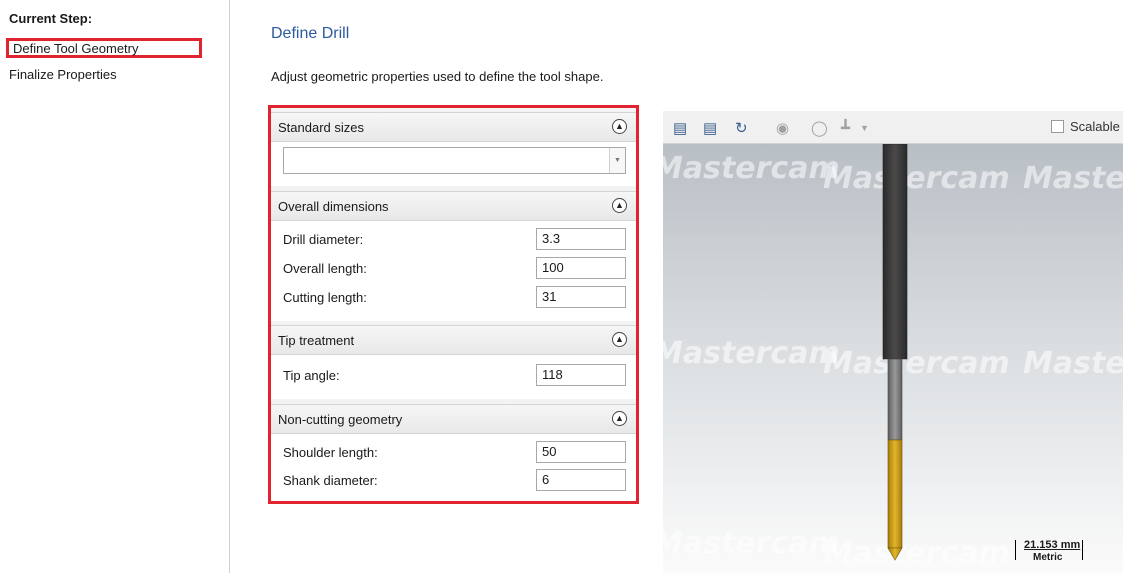  What do you see at coordinates (455, 375) in the screenshot?
I see `tip-angle-row: Tip angle: 118` at bounding box center [455, 375].